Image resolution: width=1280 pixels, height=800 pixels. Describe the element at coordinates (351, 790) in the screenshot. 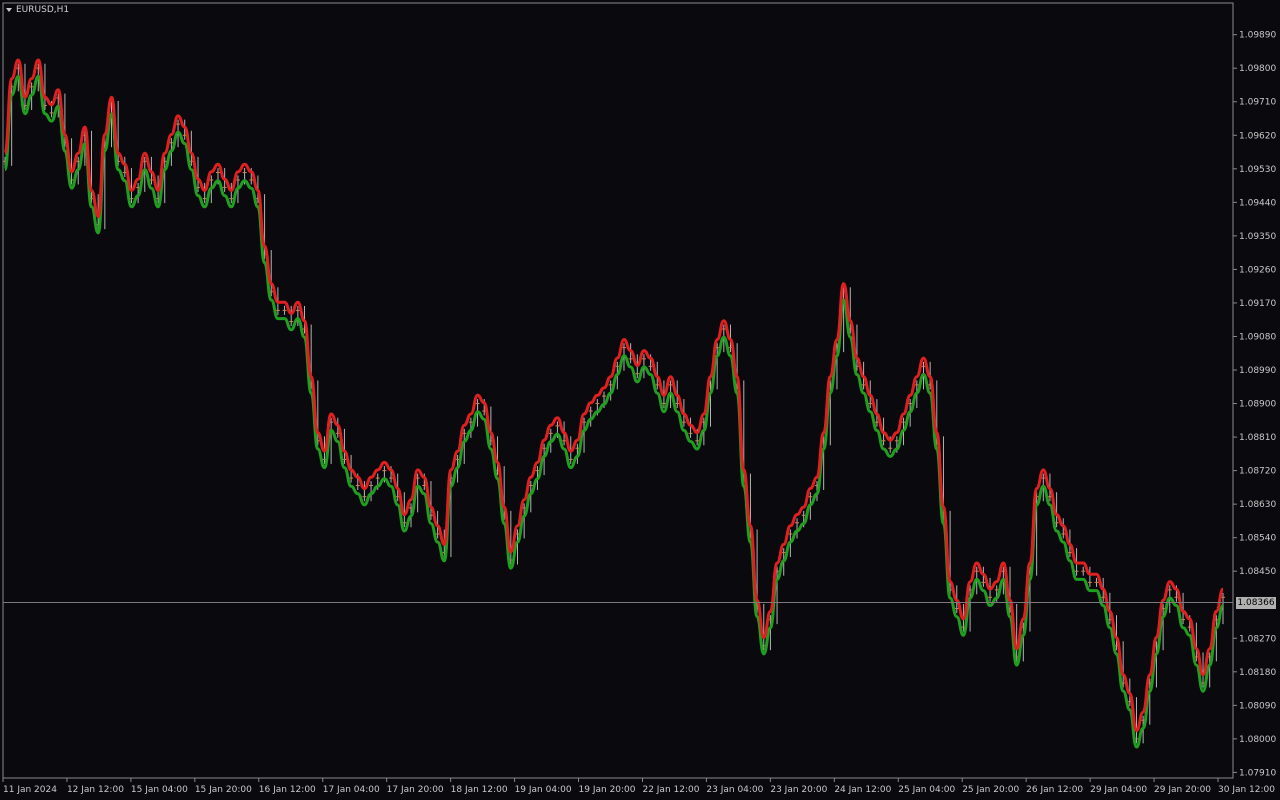

I see `time-tick-label: 17 Jan 04:00` at that location.